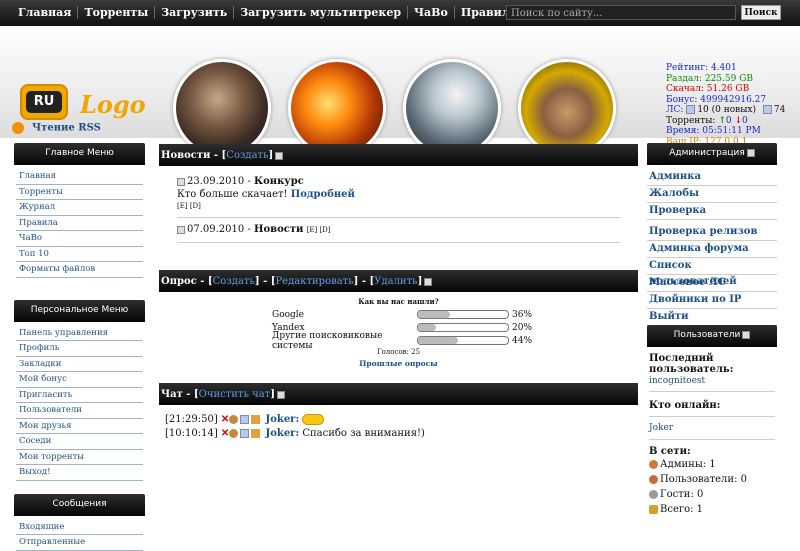 Image resolution: width=800 pixels, height=551 pixels. What do you see at coordinates (79, 239) in the screenshot?
I see `menu-item: ЧаВо` at bounding box center [79, 239].